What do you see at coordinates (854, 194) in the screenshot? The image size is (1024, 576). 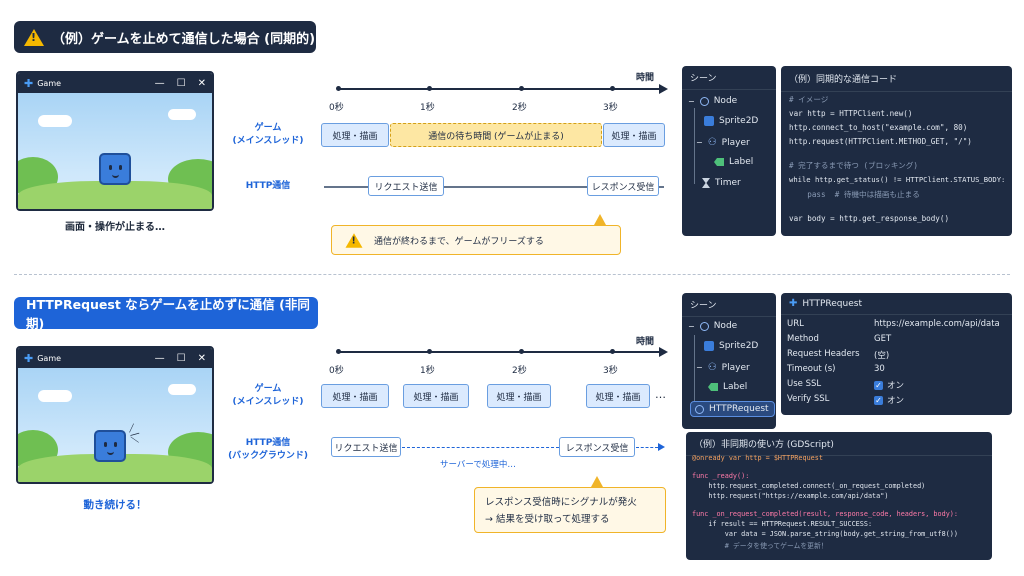 I see `code-line: pass # 待機中は描画も止まる` at bounding box center [854, 194].